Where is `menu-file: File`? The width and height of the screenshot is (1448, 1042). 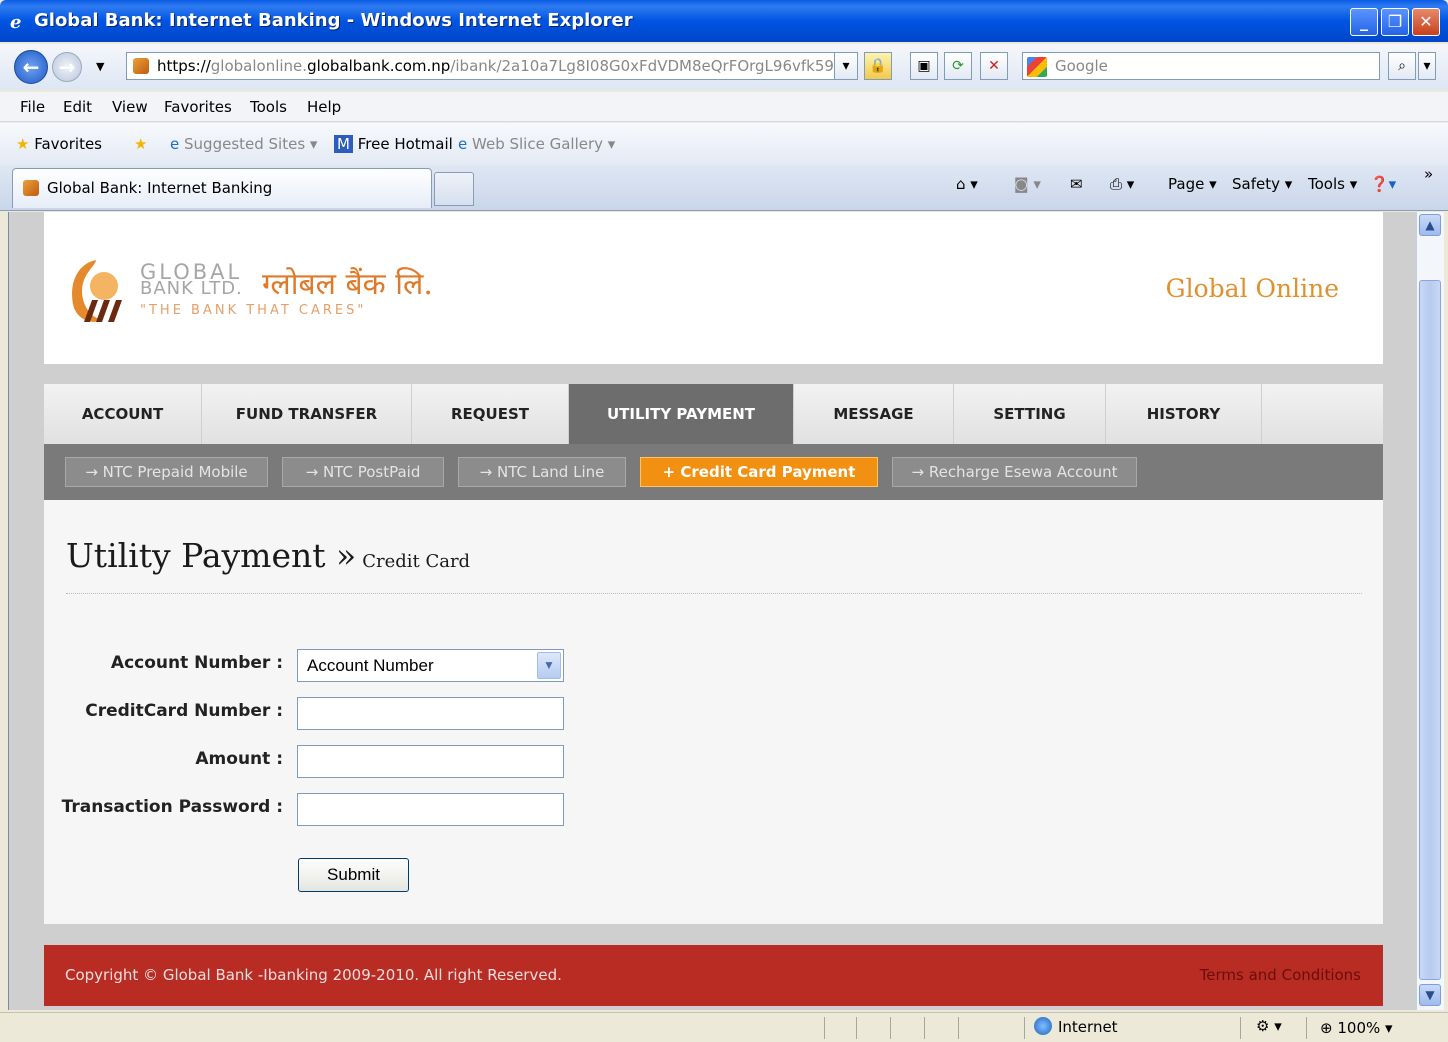
menu-file: File is located at coordinates (32, 107).